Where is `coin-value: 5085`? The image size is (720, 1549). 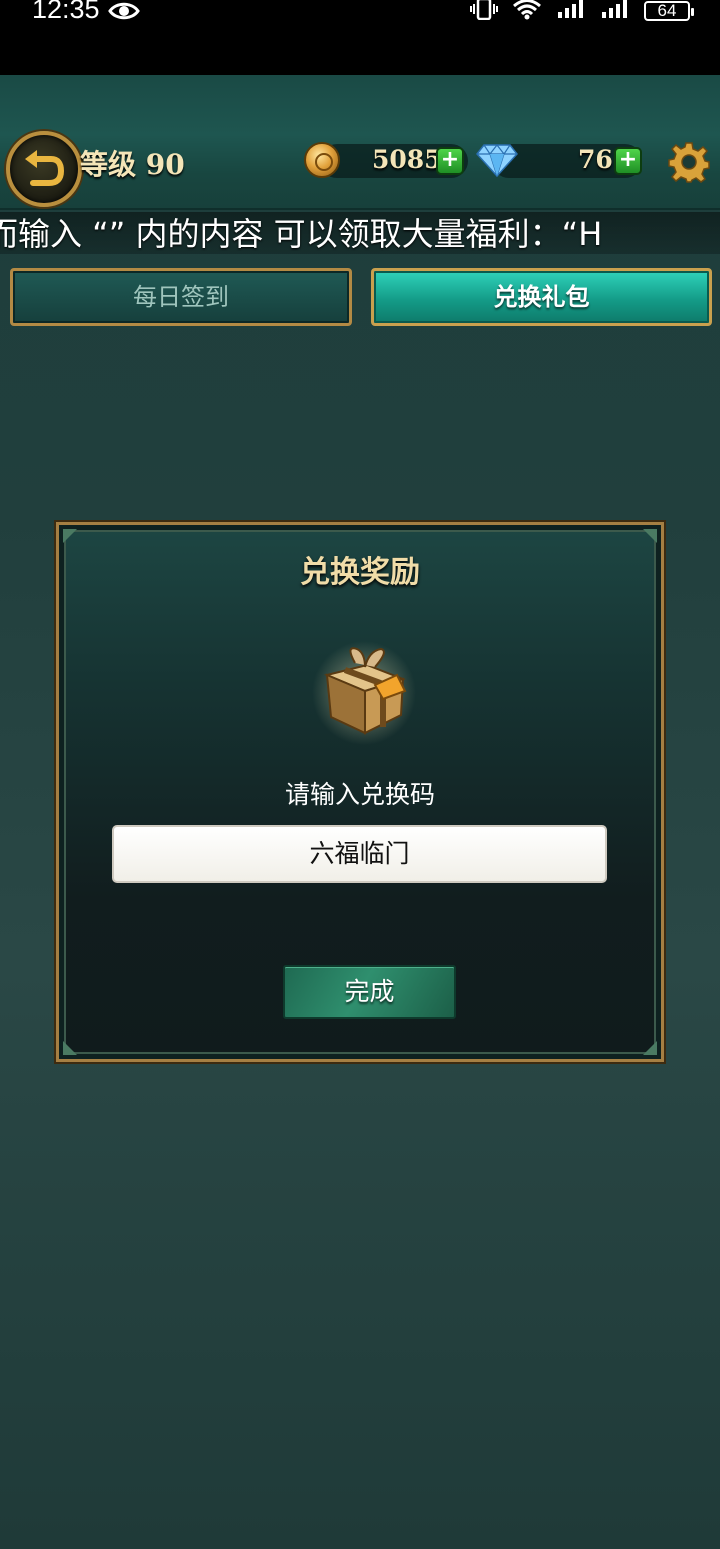
coin-value: 5085 is located at coordinates (407, 159).